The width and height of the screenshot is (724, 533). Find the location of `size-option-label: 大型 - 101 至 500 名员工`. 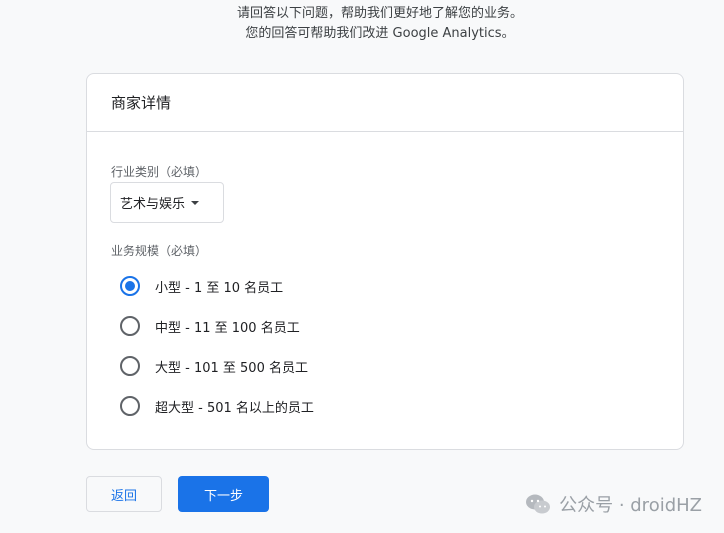

size-option-label: 大型 - 101 至 500 名员工 is located at coordinates (231, 368).